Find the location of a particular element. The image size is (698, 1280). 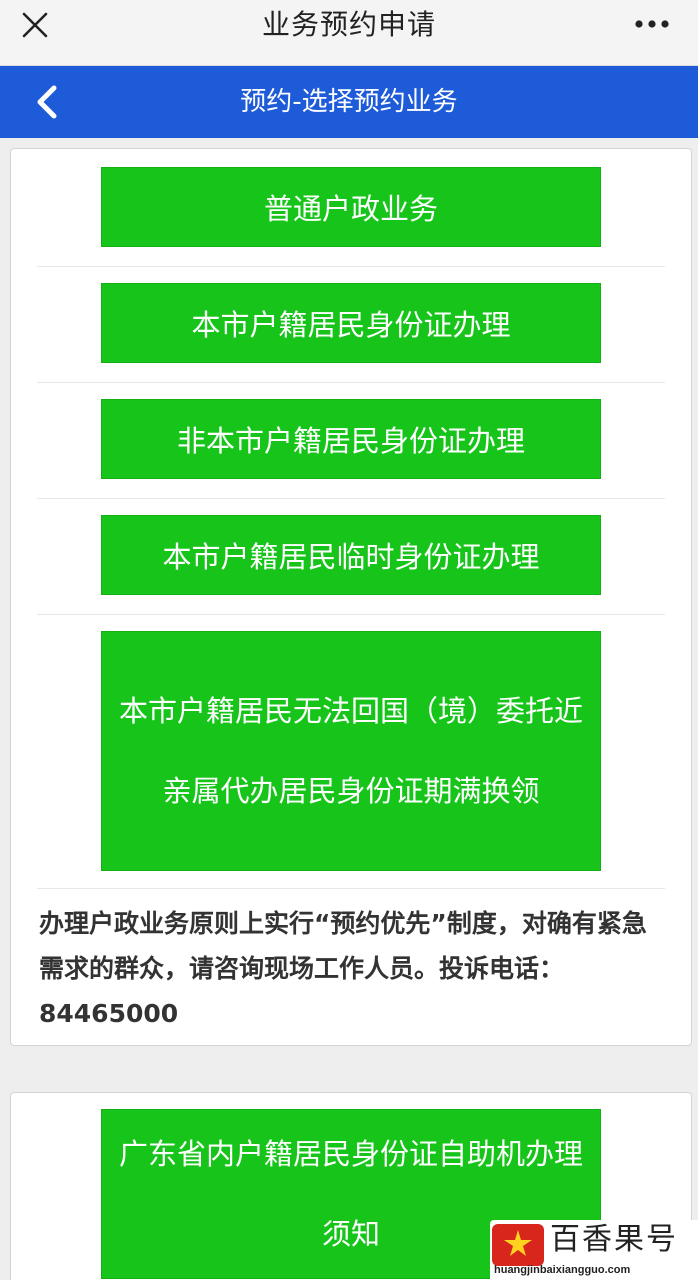

list-item: 非本市户籍居民身份证办理 is located at coordinates (351, 441).